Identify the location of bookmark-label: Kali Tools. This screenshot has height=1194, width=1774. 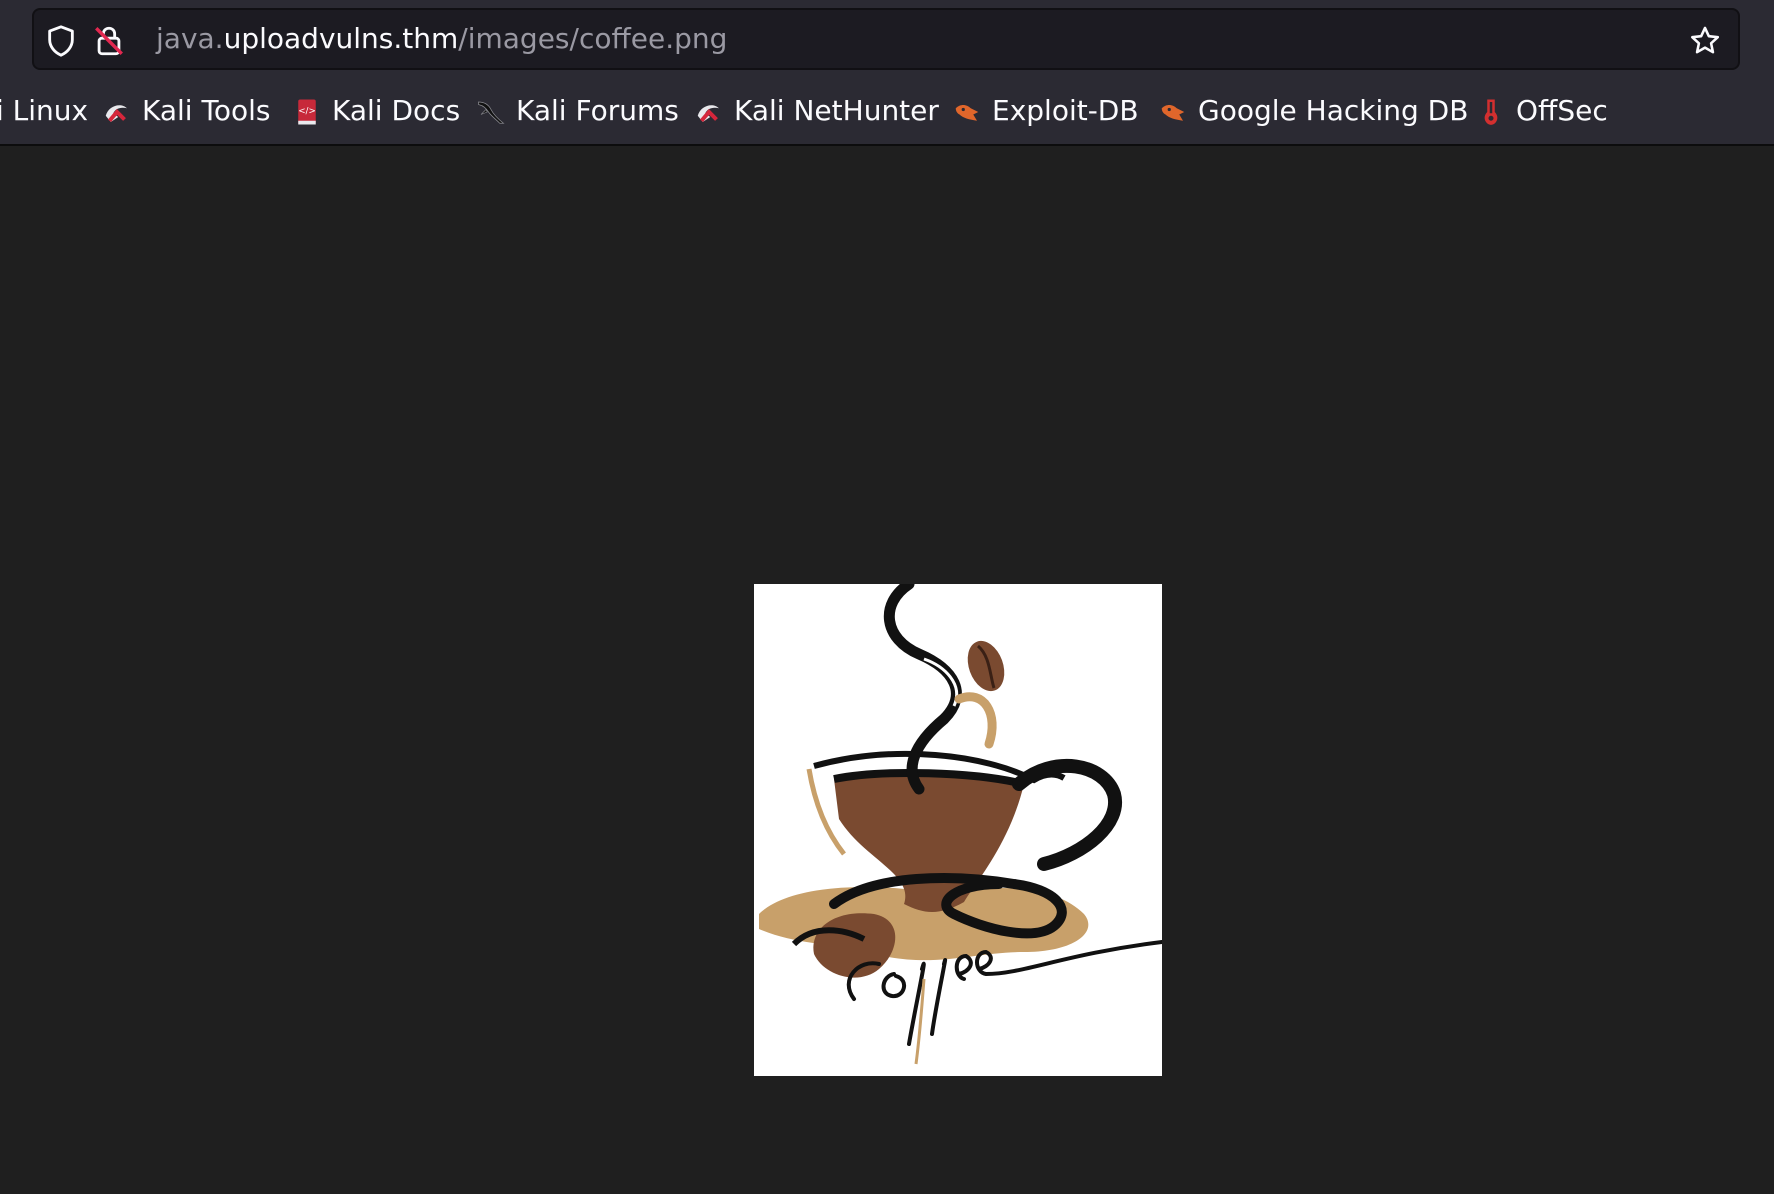
(206, 110).